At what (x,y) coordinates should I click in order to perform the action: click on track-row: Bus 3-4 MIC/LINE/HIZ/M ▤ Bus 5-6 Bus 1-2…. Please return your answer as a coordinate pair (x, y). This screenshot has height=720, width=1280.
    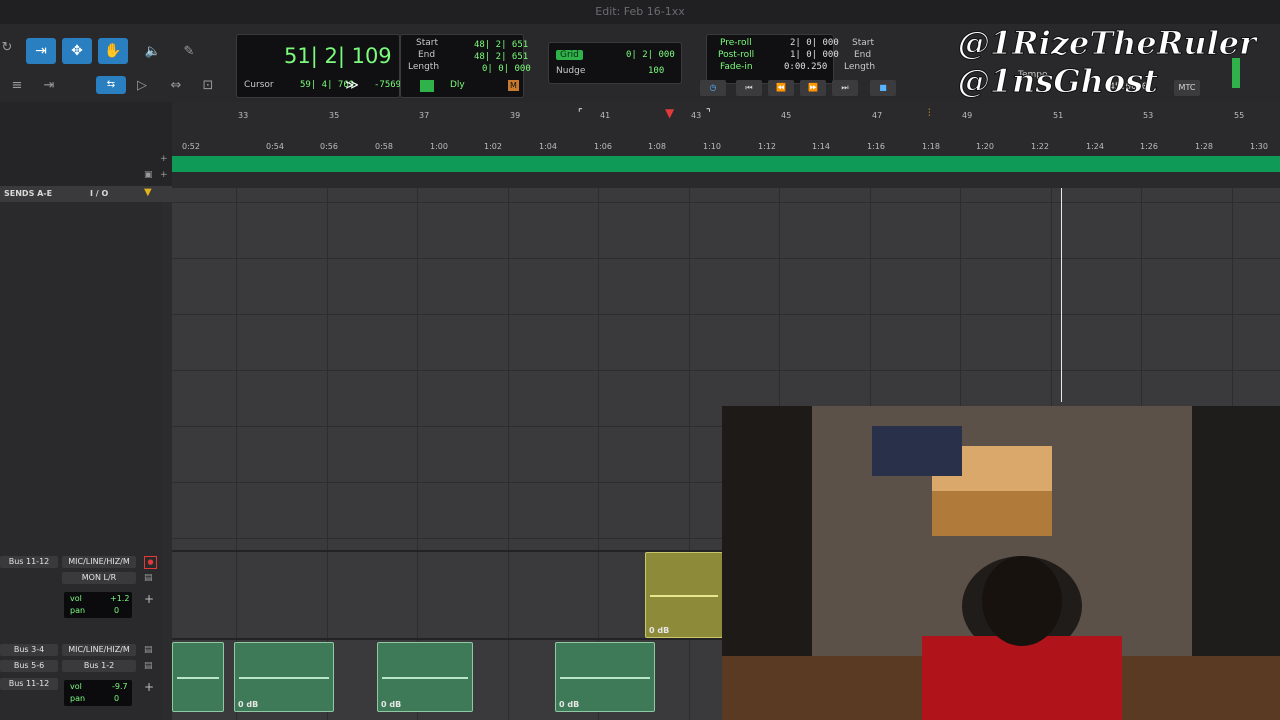
    Looking at the image, I should click on (81, 680).